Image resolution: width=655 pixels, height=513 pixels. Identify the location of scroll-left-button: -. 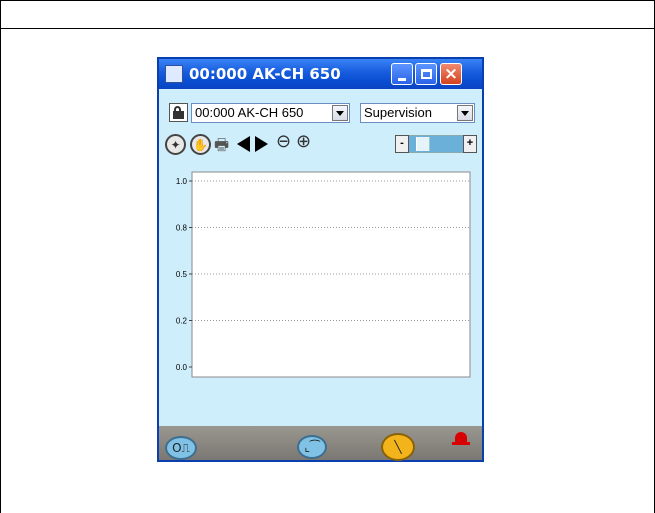
(402, 144).